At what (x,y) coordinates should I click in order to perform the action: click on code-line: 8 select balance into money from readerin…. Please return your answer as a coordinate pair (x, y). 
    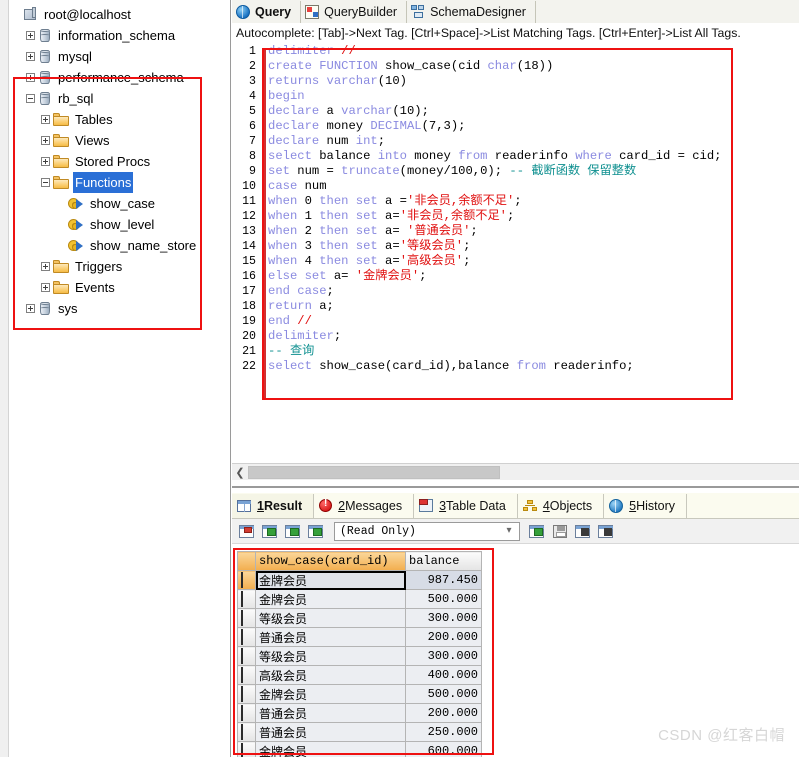
    Looking at the image, I should click on (515, 156).